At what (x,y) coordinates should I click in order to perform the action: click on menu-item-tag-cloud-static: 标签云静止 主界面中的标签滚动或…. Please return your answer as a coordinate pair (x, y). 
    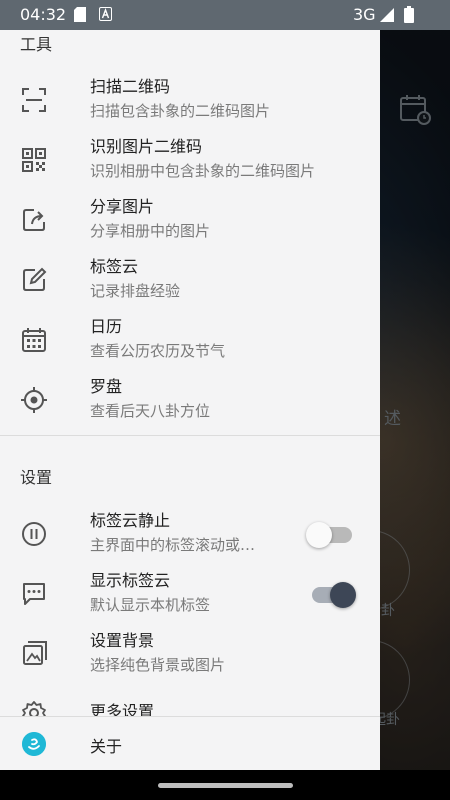
    Looking at the image, I should click on (190, 534).